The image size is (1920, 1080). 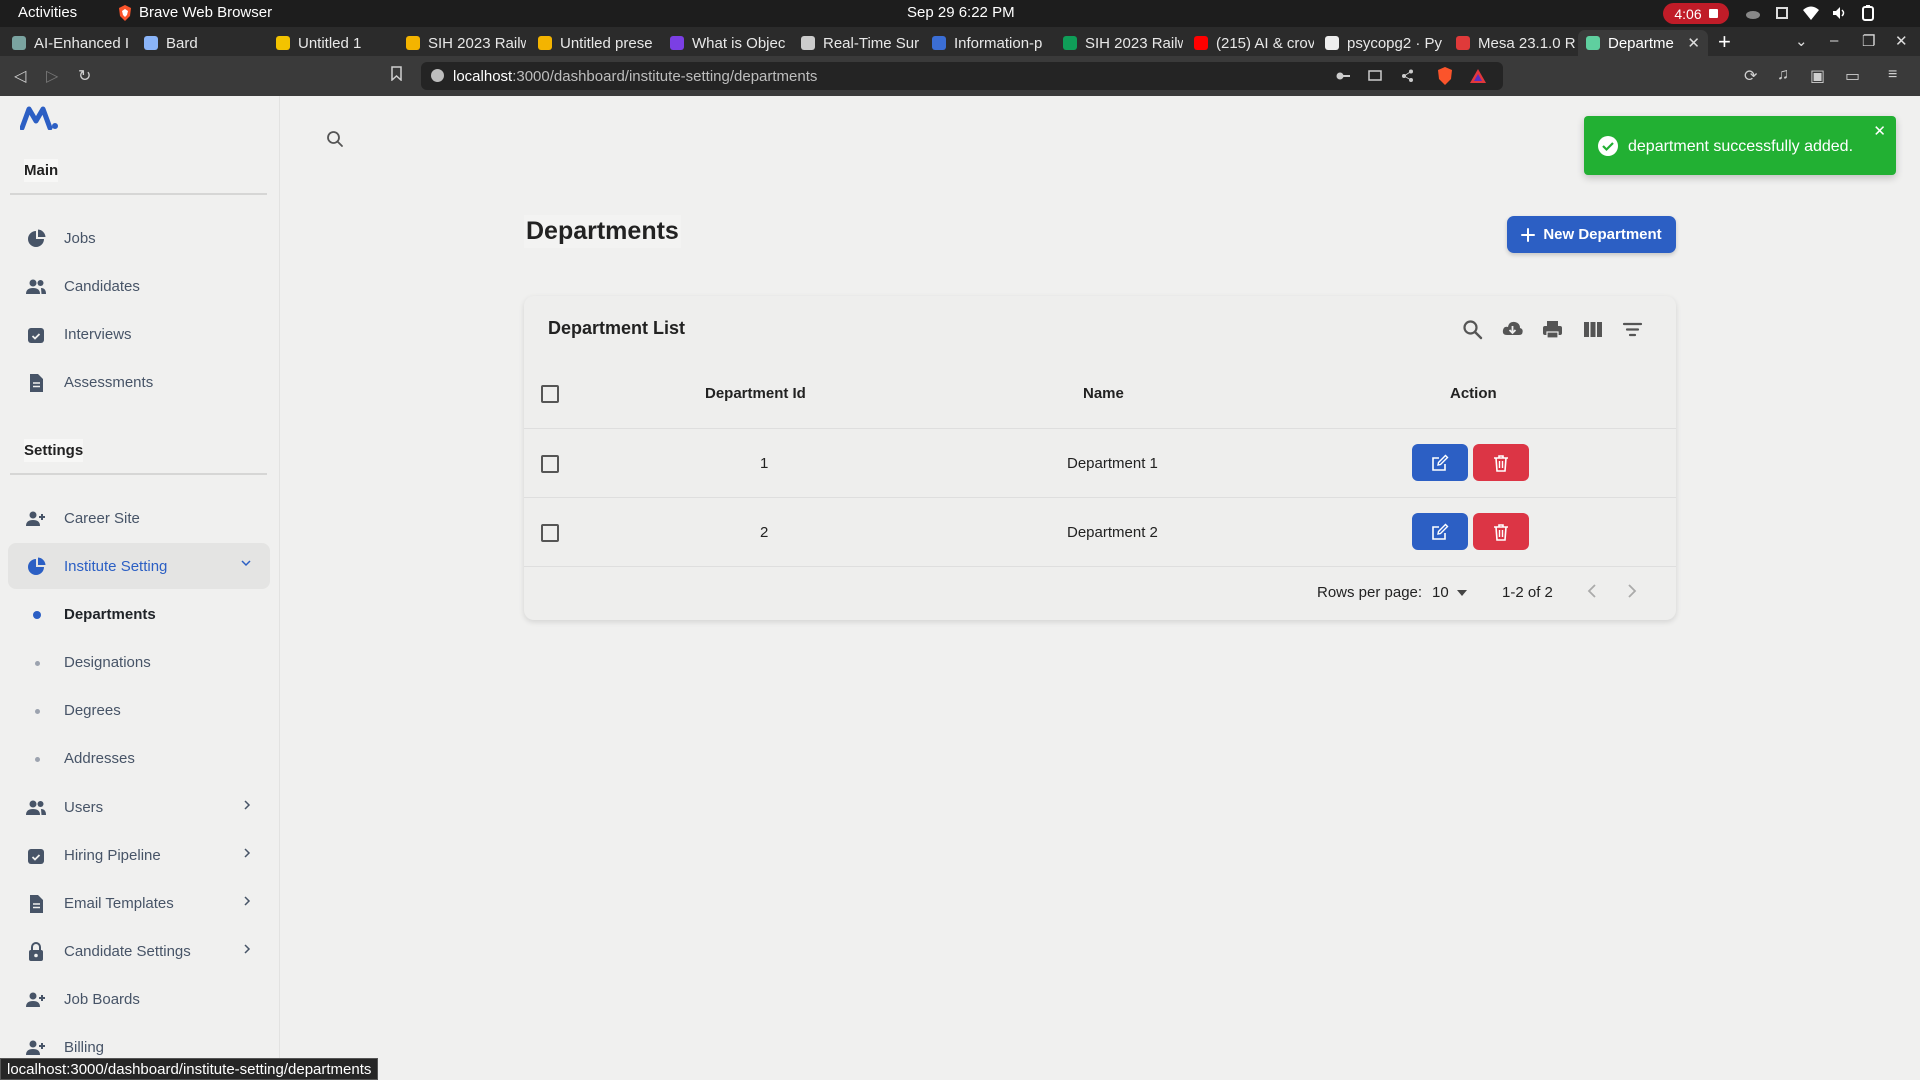 I want to click on browser-tab: Information-p, so click(x=988, y=43).